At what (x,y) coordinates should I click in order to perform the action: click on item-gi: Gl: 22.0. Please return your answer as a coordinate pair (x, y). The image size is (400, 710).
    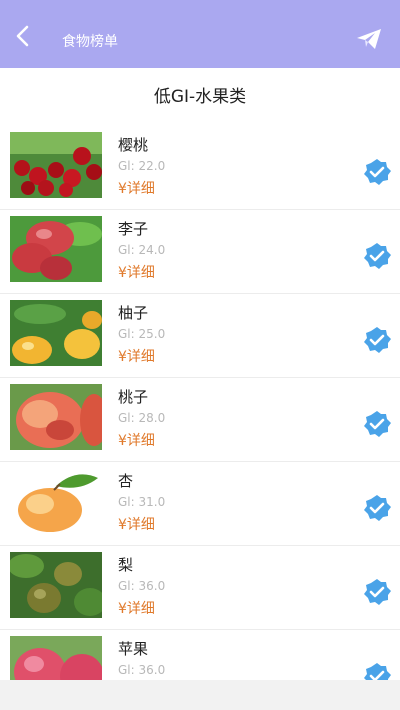
    Looking at the image, I should click on (142, 166).